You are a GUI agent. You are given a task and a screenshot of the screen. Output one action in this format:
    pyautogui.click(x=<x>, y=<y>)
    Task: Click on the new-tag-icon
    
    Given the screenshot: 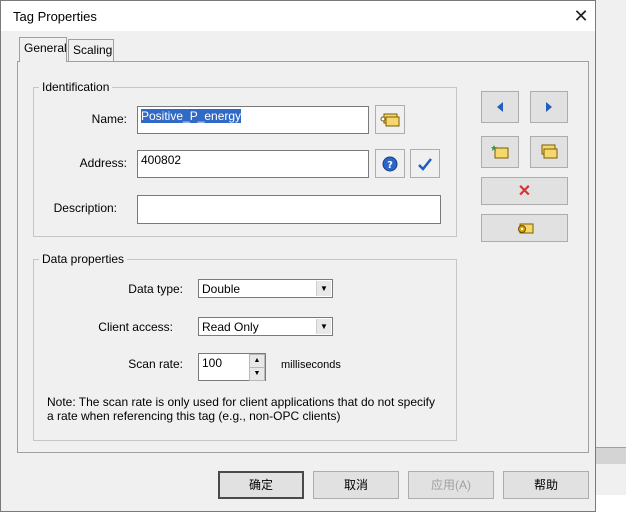 What is the action you would take?
    pyautogui.click(x=500, y=152)
    